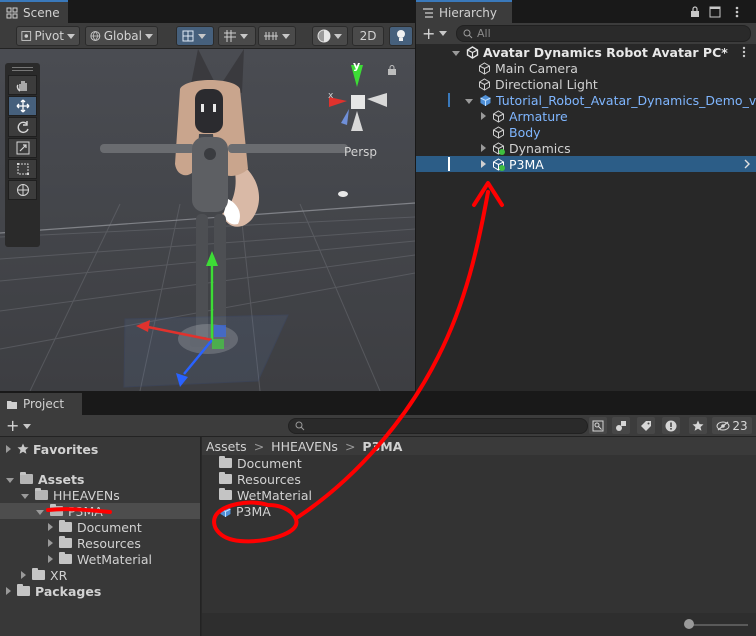 Image resolution: width=756 pixels, height=636 pixels. What do you see at coordinates (586, 68) in the screenshot?
I see `hierarchy-item-main-camera: Main Camera` at bounding box center [586, 68].